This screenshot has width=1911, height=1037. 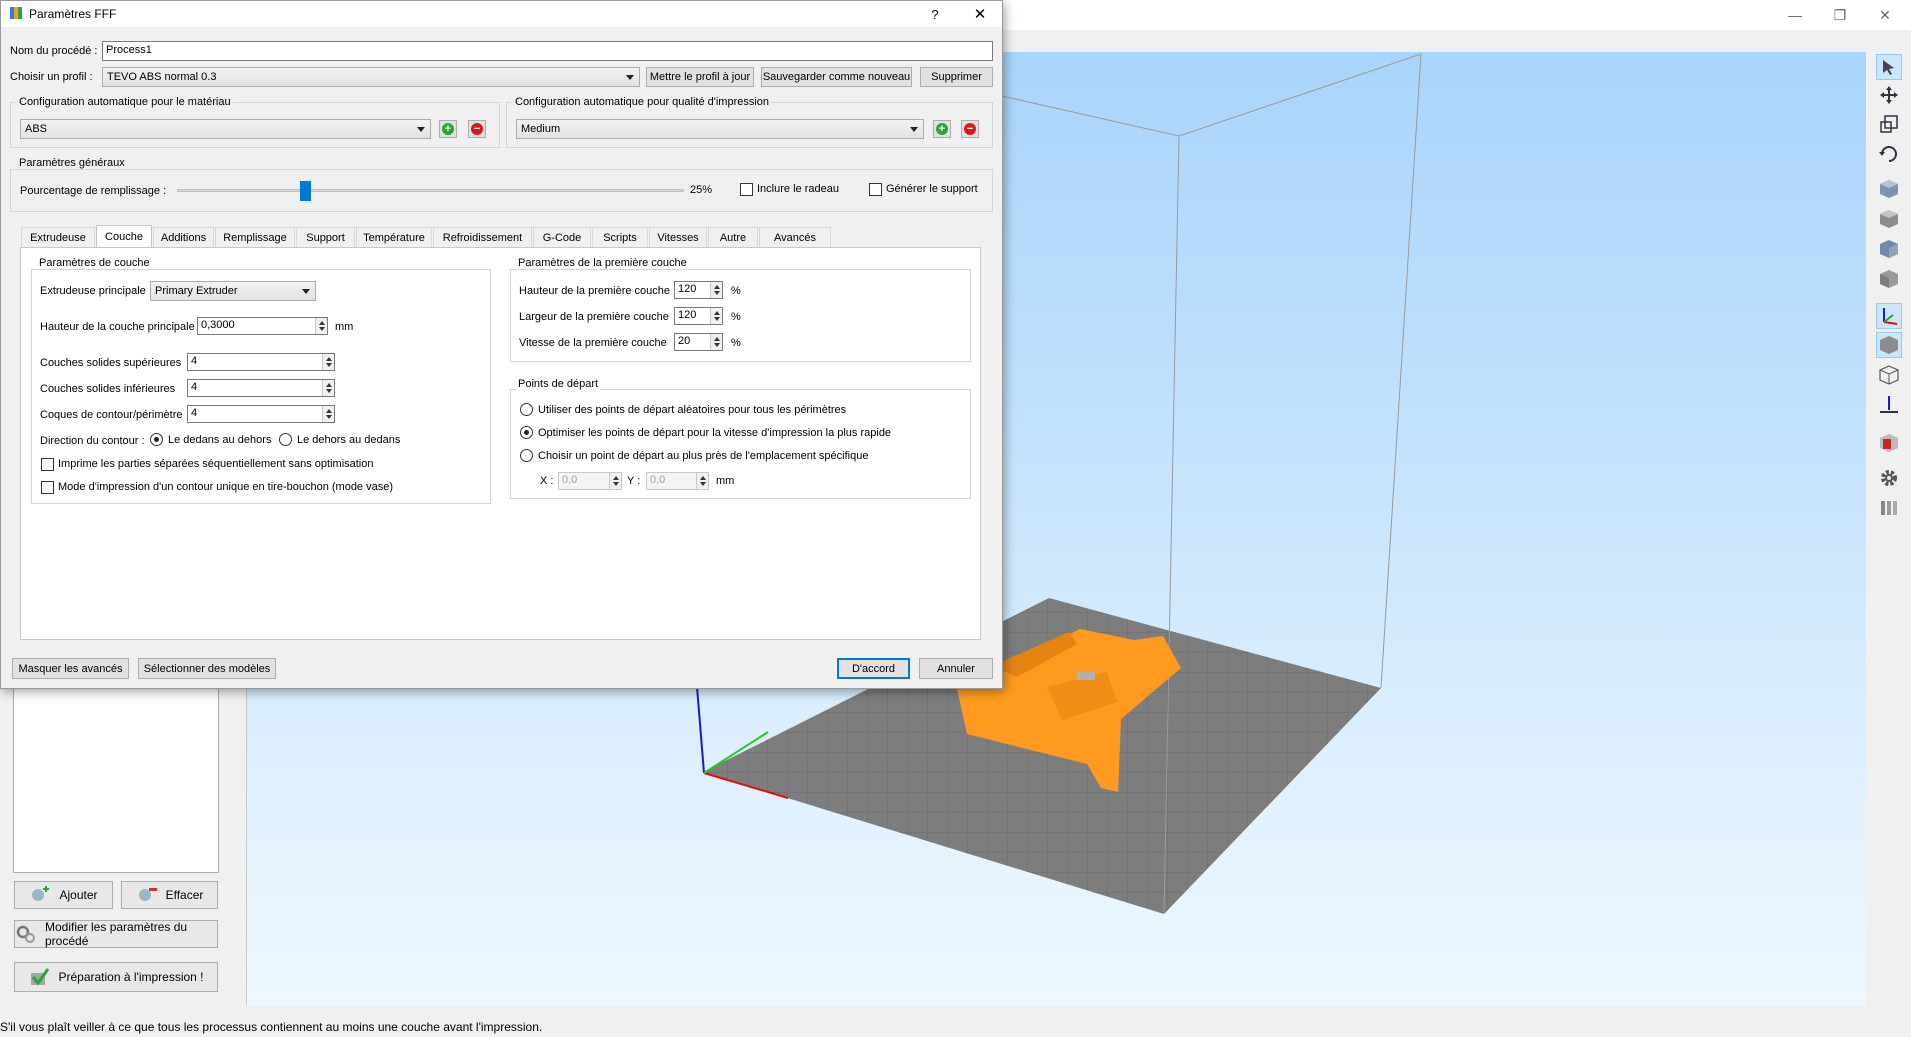 I want to click on optimize-start-radio, so click(x=526, y=432).